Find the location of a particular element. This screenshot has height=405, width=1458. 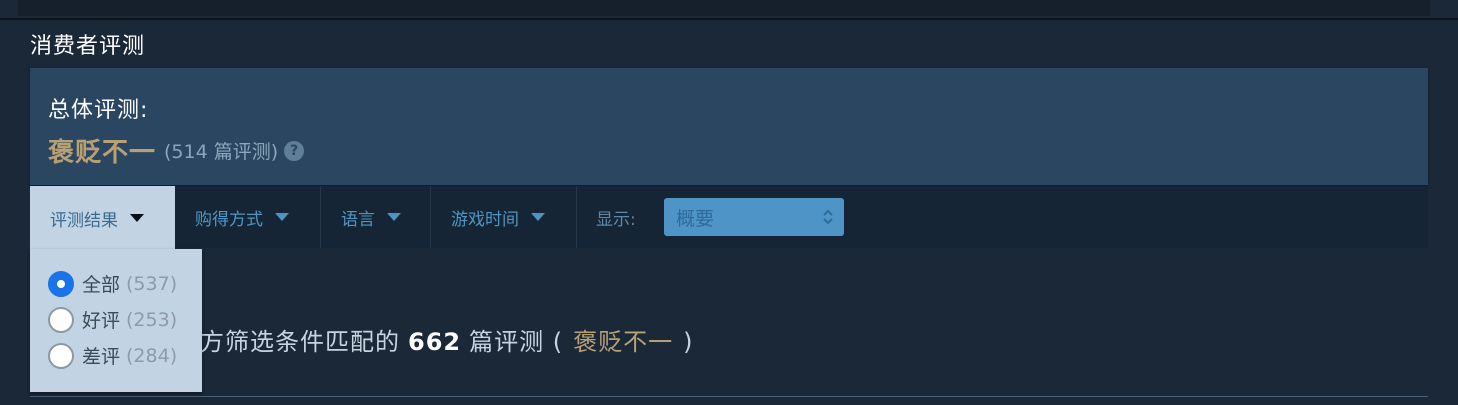

filter-tab-review-type: 评测结果 is located at coordinates (102, 218).